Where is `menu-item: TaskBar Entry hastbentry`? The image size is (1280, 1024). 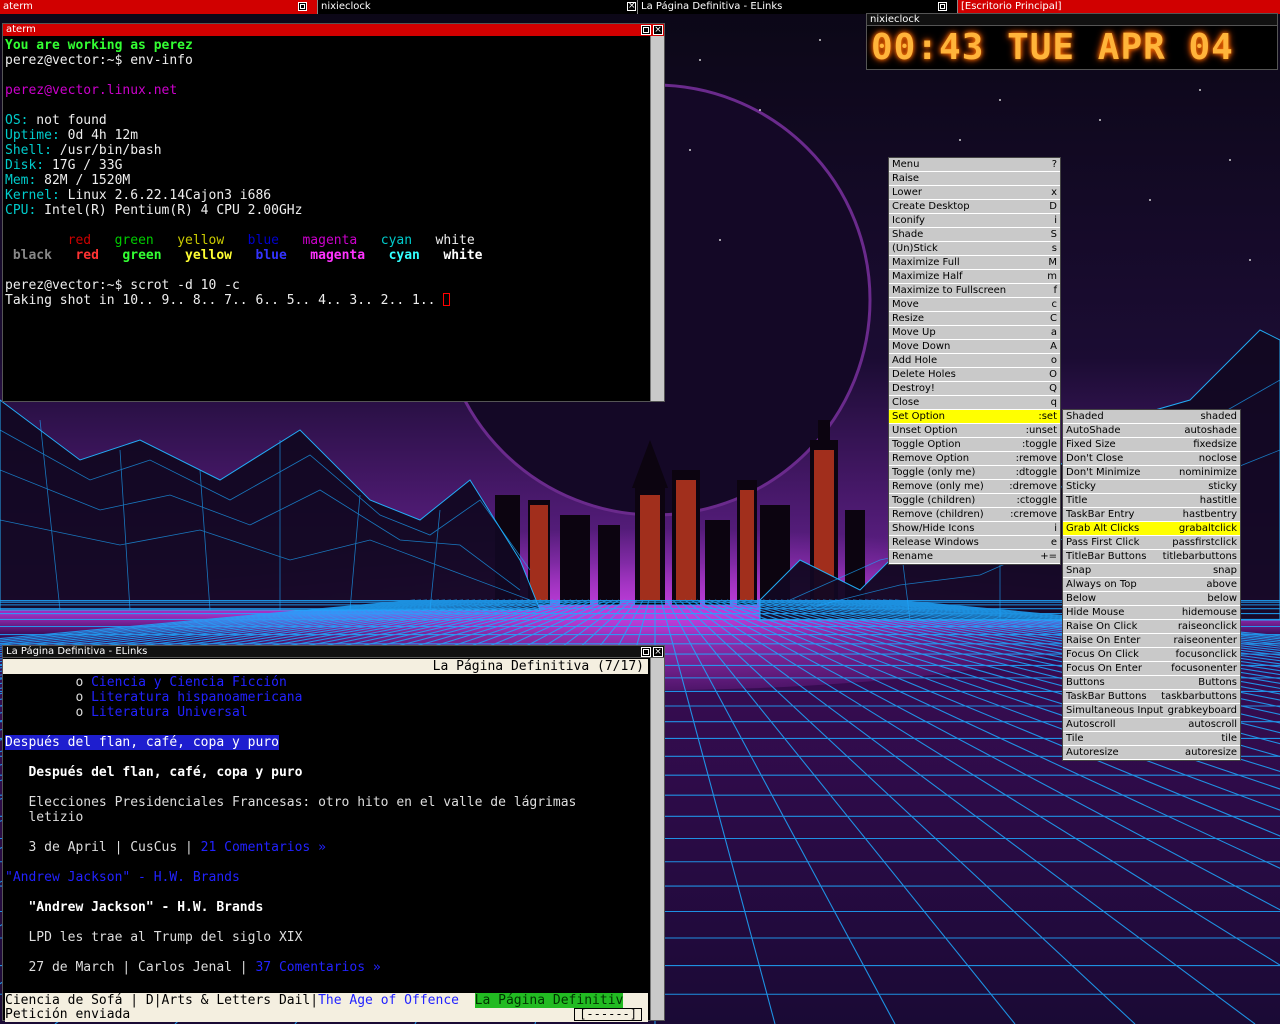 menu-item: TaskBar Entry hastbentry is located at coordinates (1151, 515).